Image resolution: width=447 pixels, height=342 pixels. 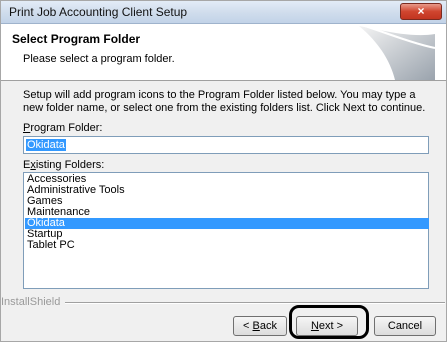 What do you see at coordinates (227, 245) in the screenshot?
I see `list-item-tablet-pc: Tablet PC` at bounding box center [227, 245].